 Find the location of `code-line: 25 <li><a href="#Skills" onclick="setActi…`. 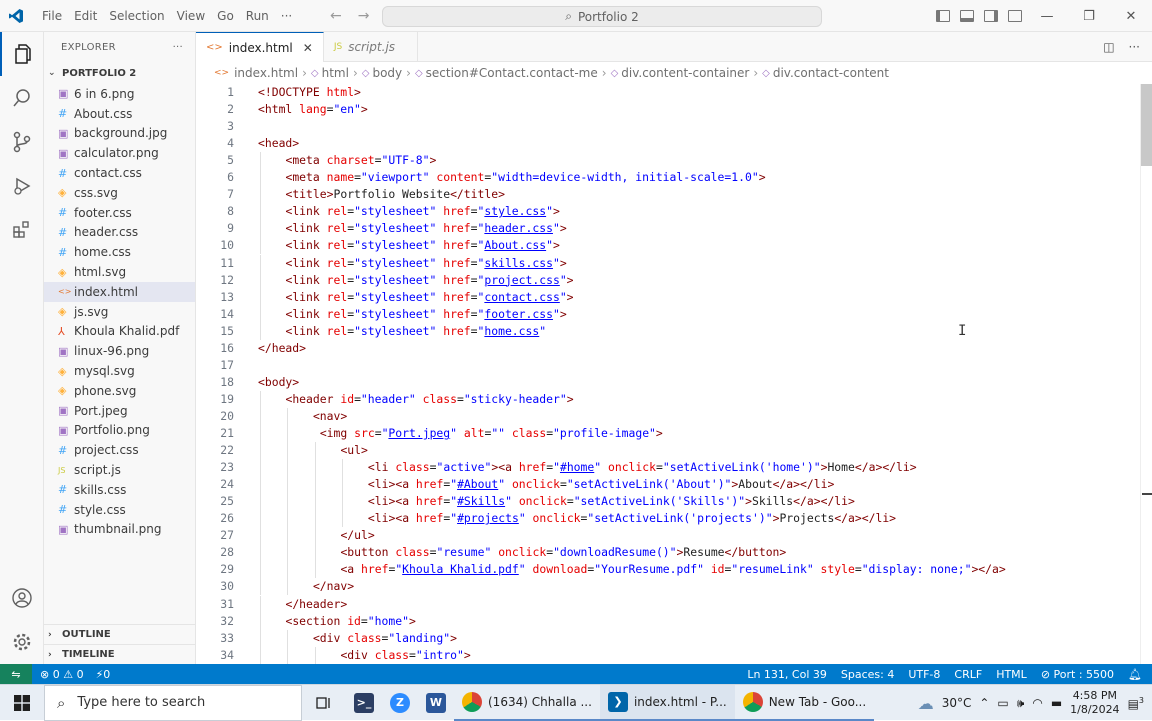

code-line: 25 <li><a href="#Skills" onclick="setActi… is located at coordinates (668, 501).